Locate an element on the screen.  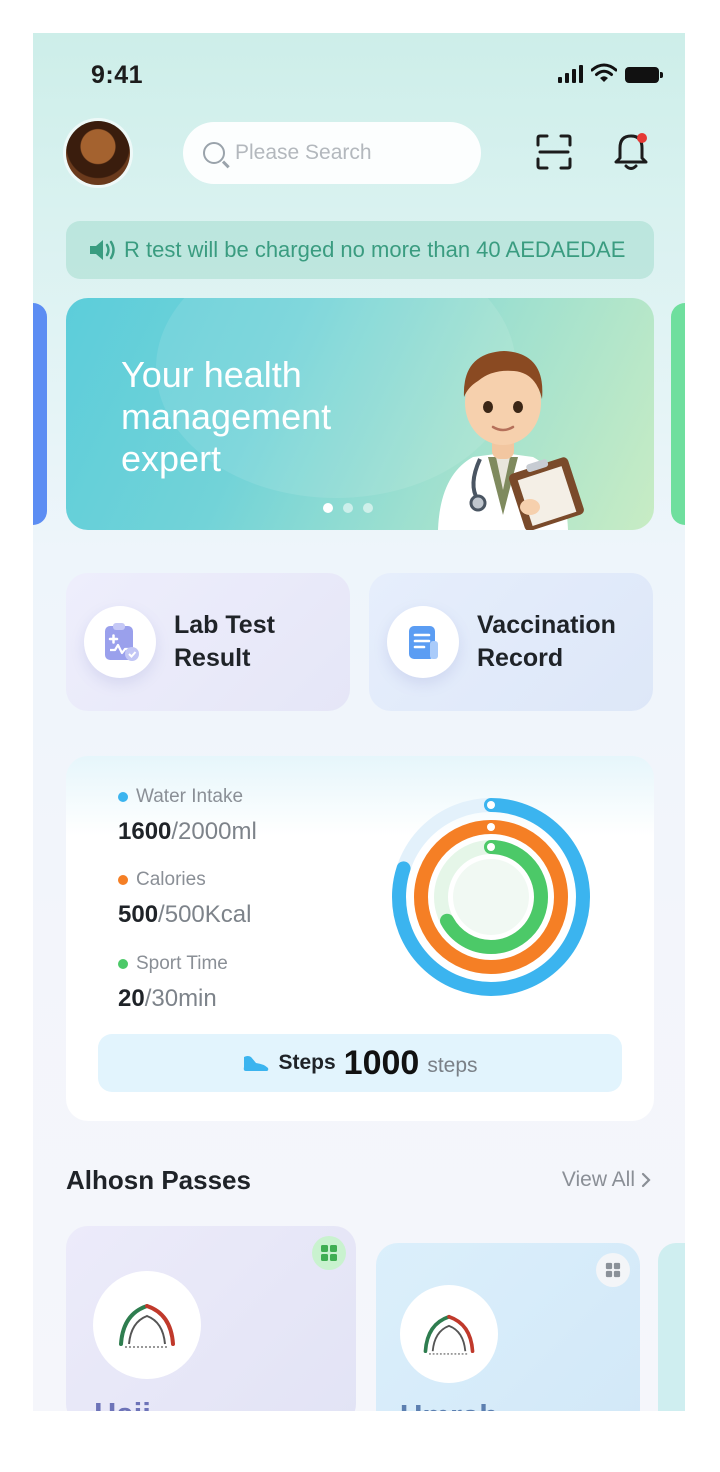
scan-icon is located at coordinates (554, 152).